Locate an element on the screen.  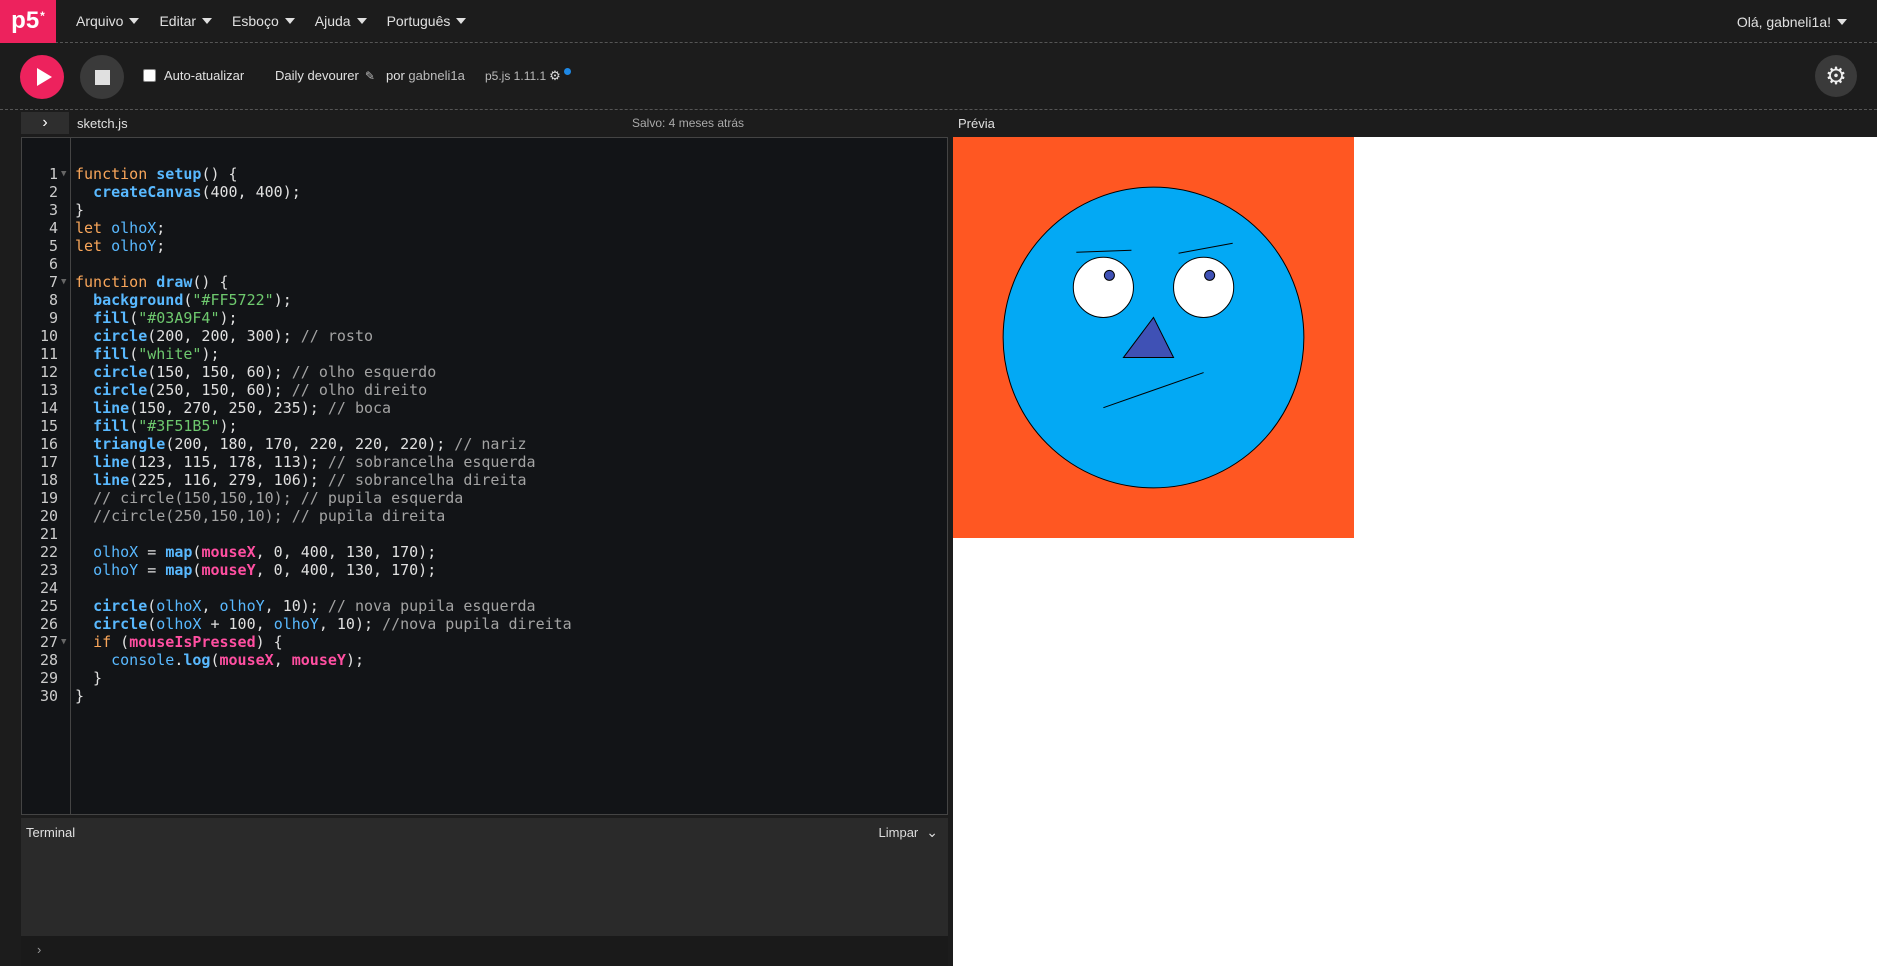
code-line: 13 circle(250, 150, 60); // olho direito is located at coordinates (484, 390).